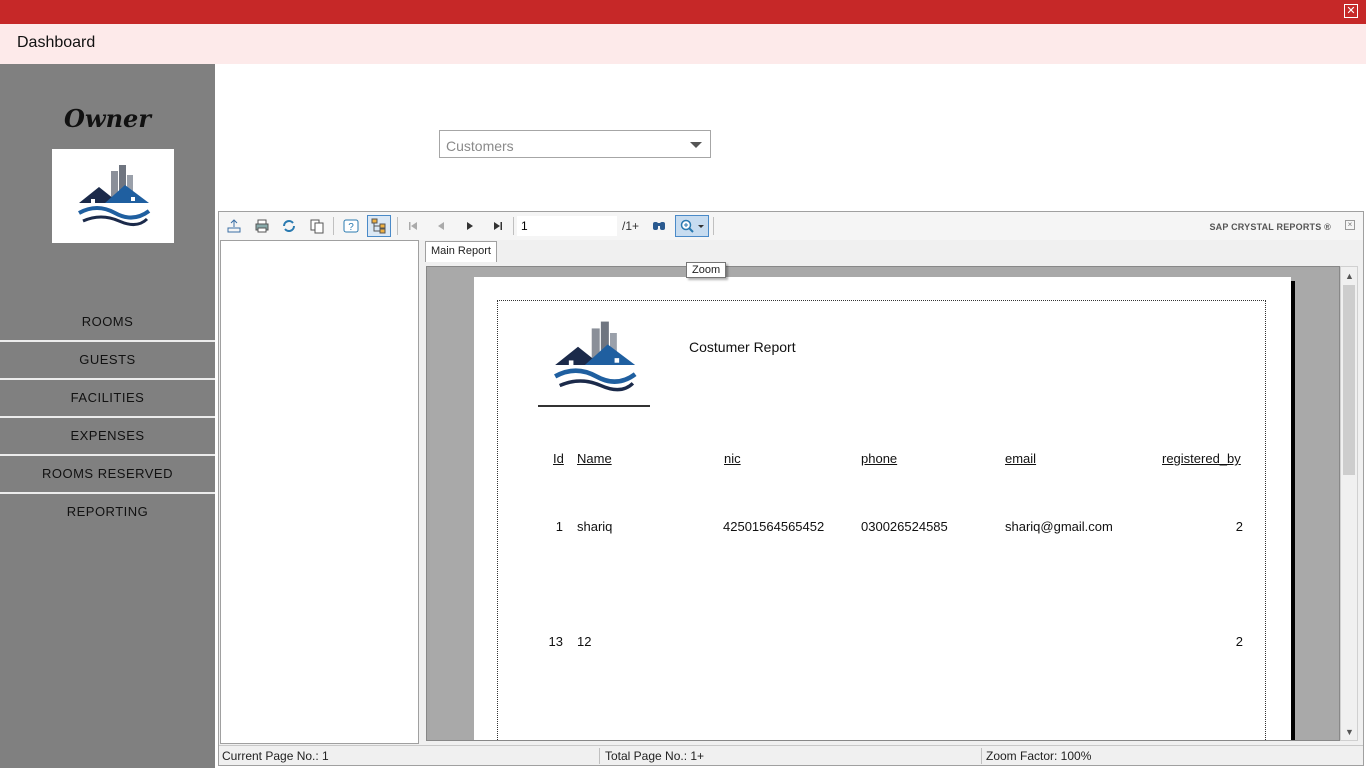  I want to click on zoom-button, so click(692, 226).